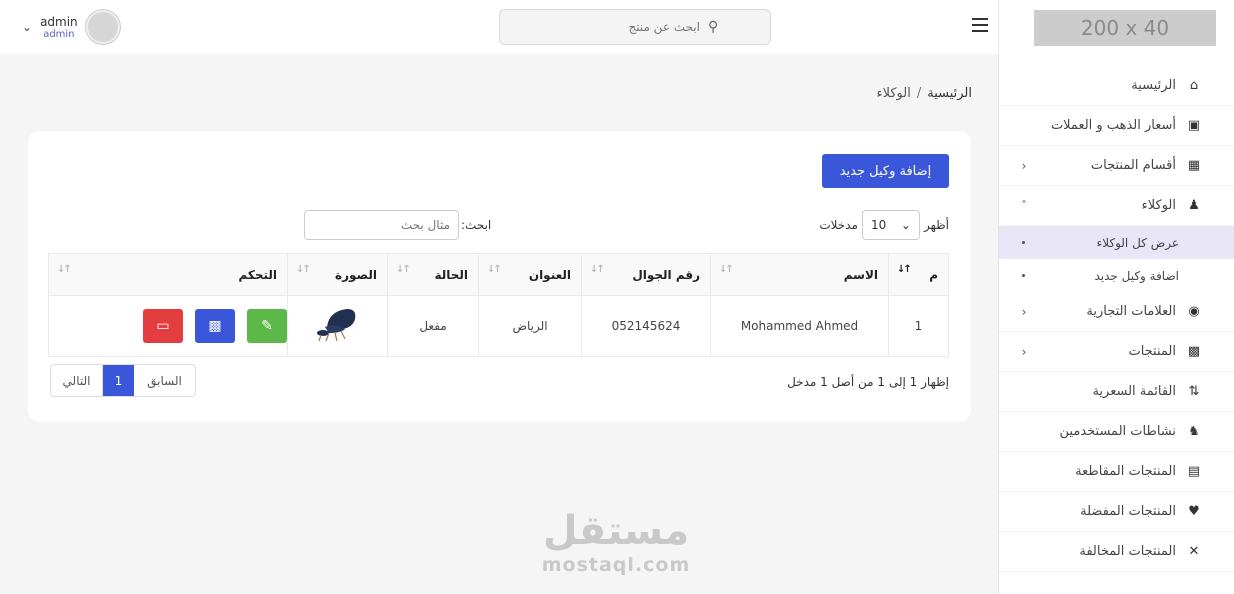 This screenshot has height=594, width=1234. I want to click on pagination-page-1: 1, so click(118, 380).